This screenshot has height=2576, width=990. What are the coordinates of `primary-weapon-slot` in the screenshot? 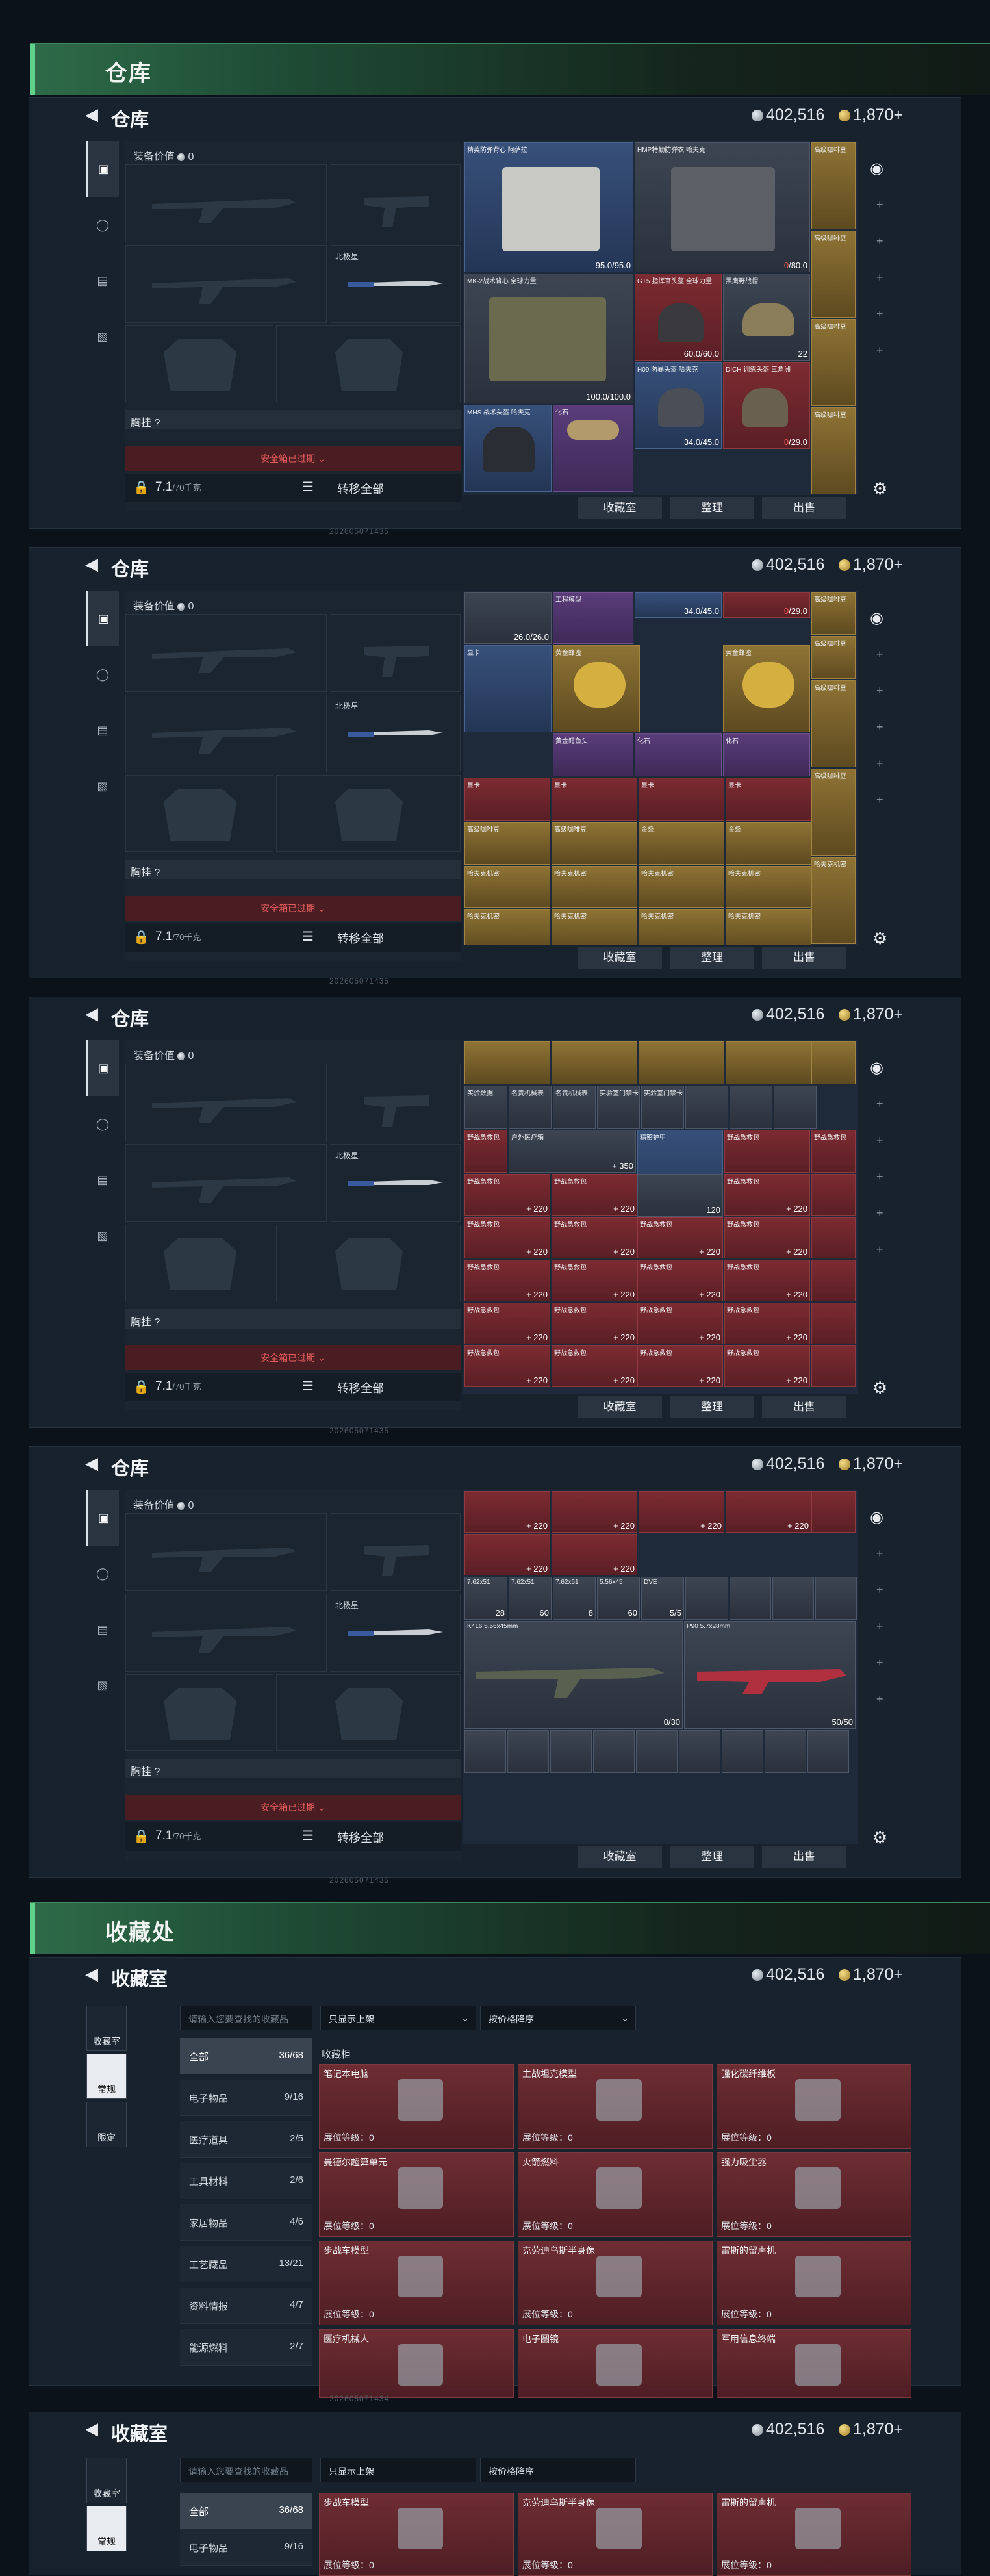 It's located at (226, 1552).